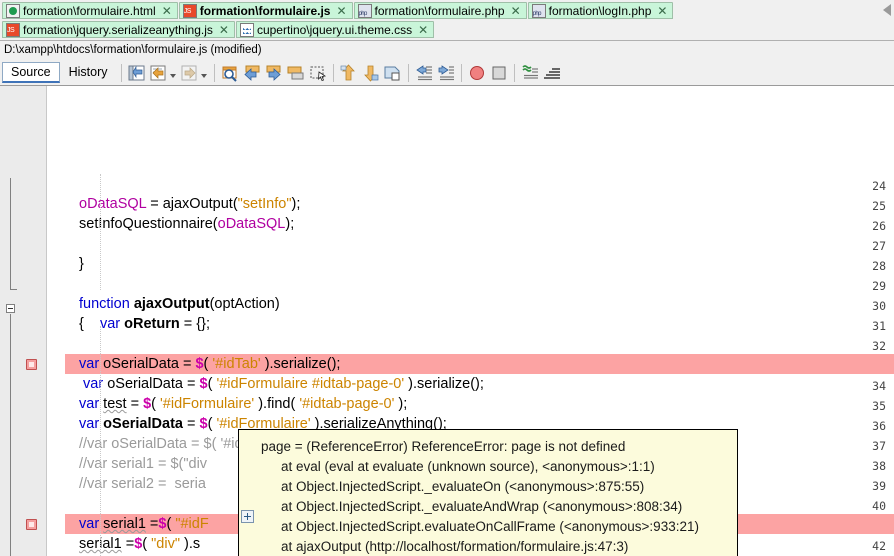 The height and width of the screenshot is (556, 894). What do you see at coordinates (236, 364) in the screenshot?
I see `code-token: '#idTab'` at bounding box center [236, 364].